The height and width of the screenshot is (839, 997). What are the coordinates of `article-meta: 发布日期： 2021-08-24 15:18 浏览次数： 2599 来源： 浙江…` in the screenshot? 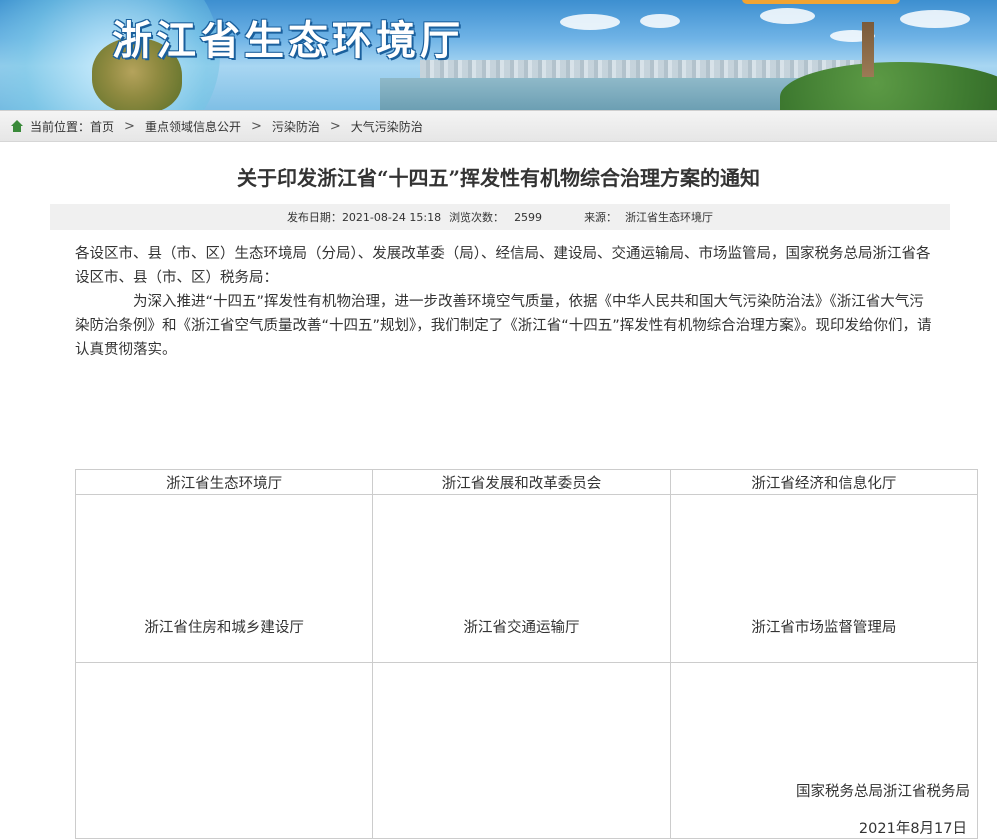 It's located at (500, 217).